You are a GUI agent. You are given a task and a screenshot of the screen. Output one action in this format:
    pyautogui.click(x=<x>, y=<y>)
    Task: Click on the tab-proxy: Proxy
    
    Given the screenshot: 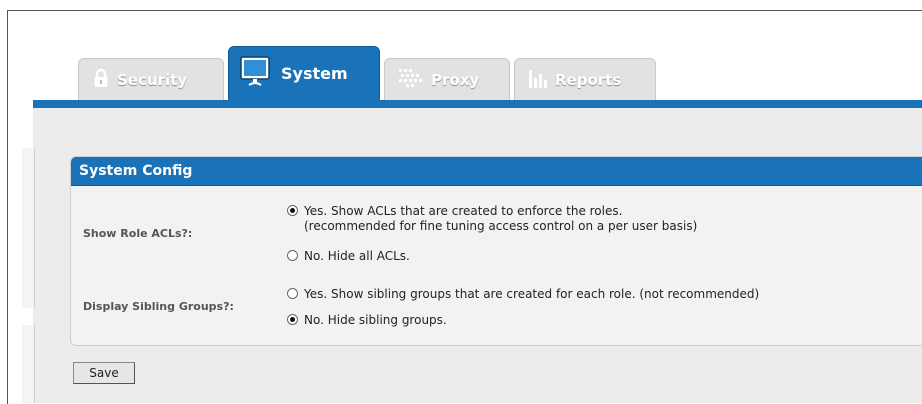 What is the action you would take?
    pyautogui.click(x=447, y=79)
    